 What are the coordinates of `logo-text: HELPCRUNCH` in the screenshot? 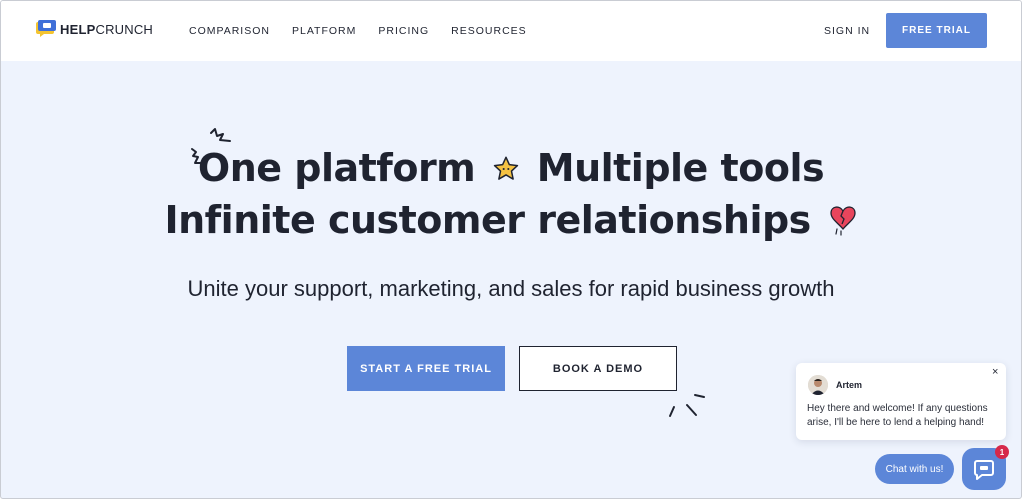 It's located at (106, 29).